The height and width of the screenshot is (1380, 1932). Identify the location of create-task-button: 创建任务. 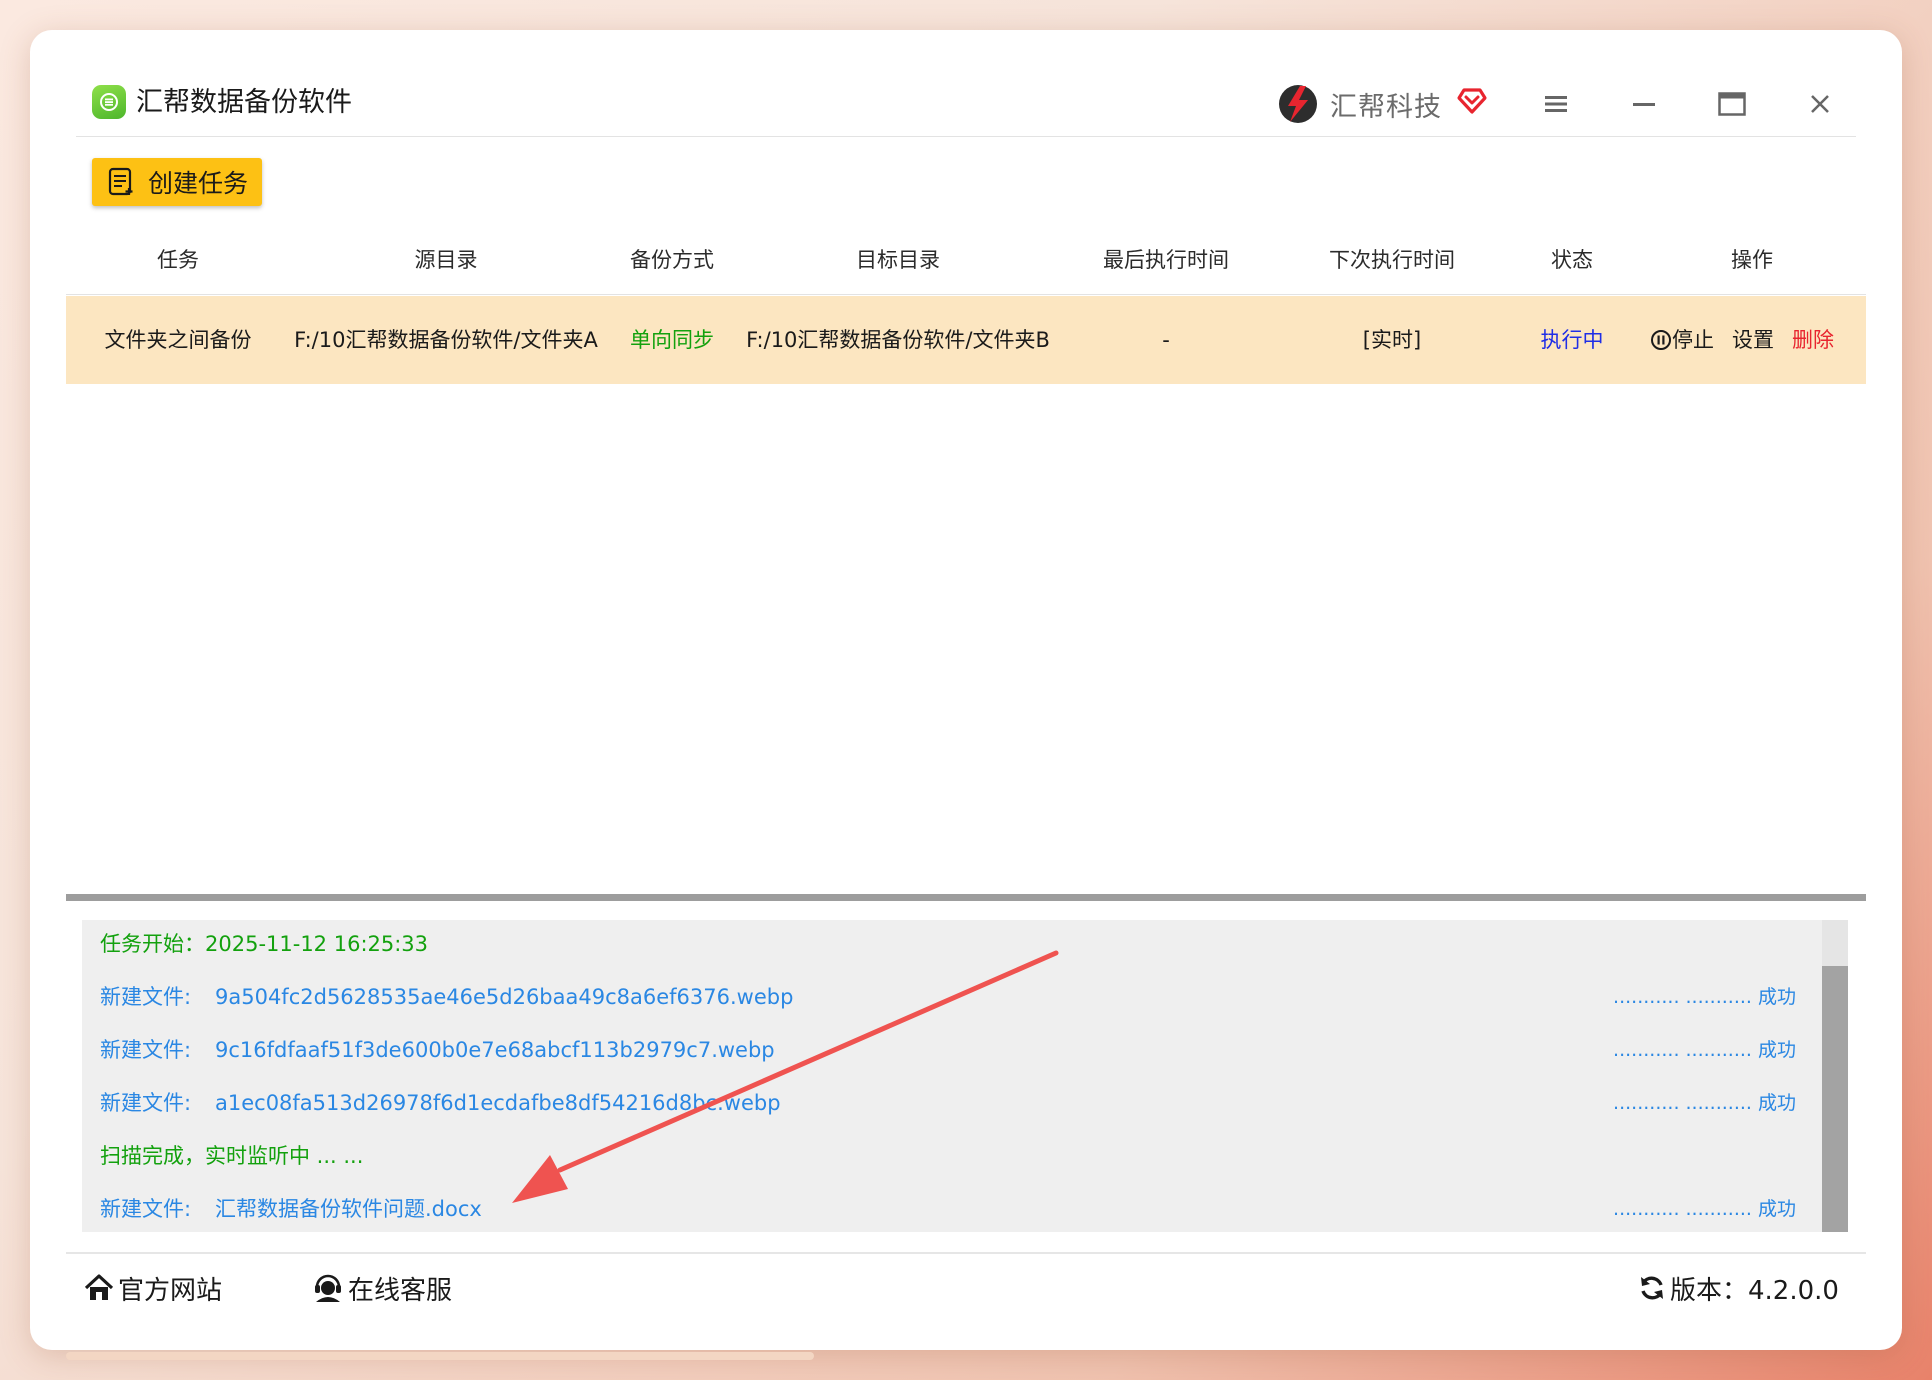
(177, 182).